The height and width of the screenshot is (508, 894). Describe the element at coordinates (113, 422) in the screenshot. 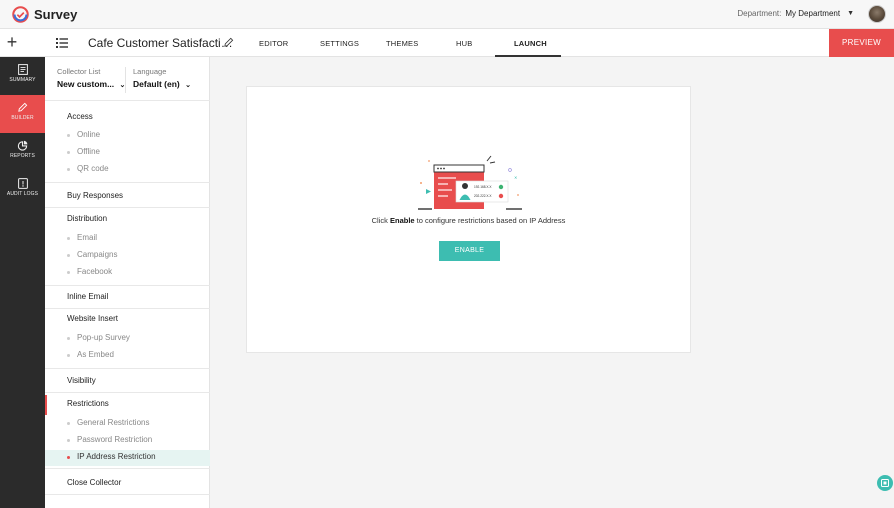

I see `nav-item-label: General Restrictions` at that location.